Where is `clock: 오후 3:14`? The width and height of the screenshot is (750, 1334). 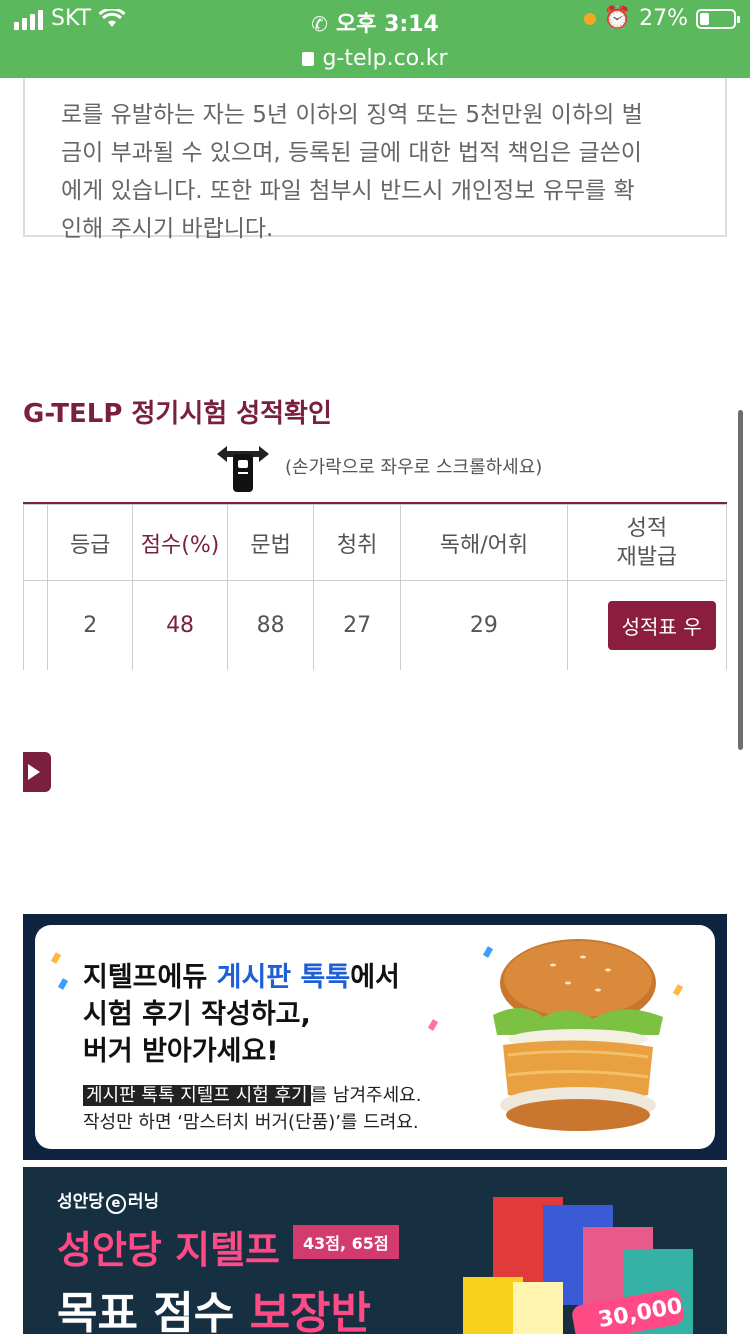 clock: 오후 3:14 is located at coordinates (387, 24).